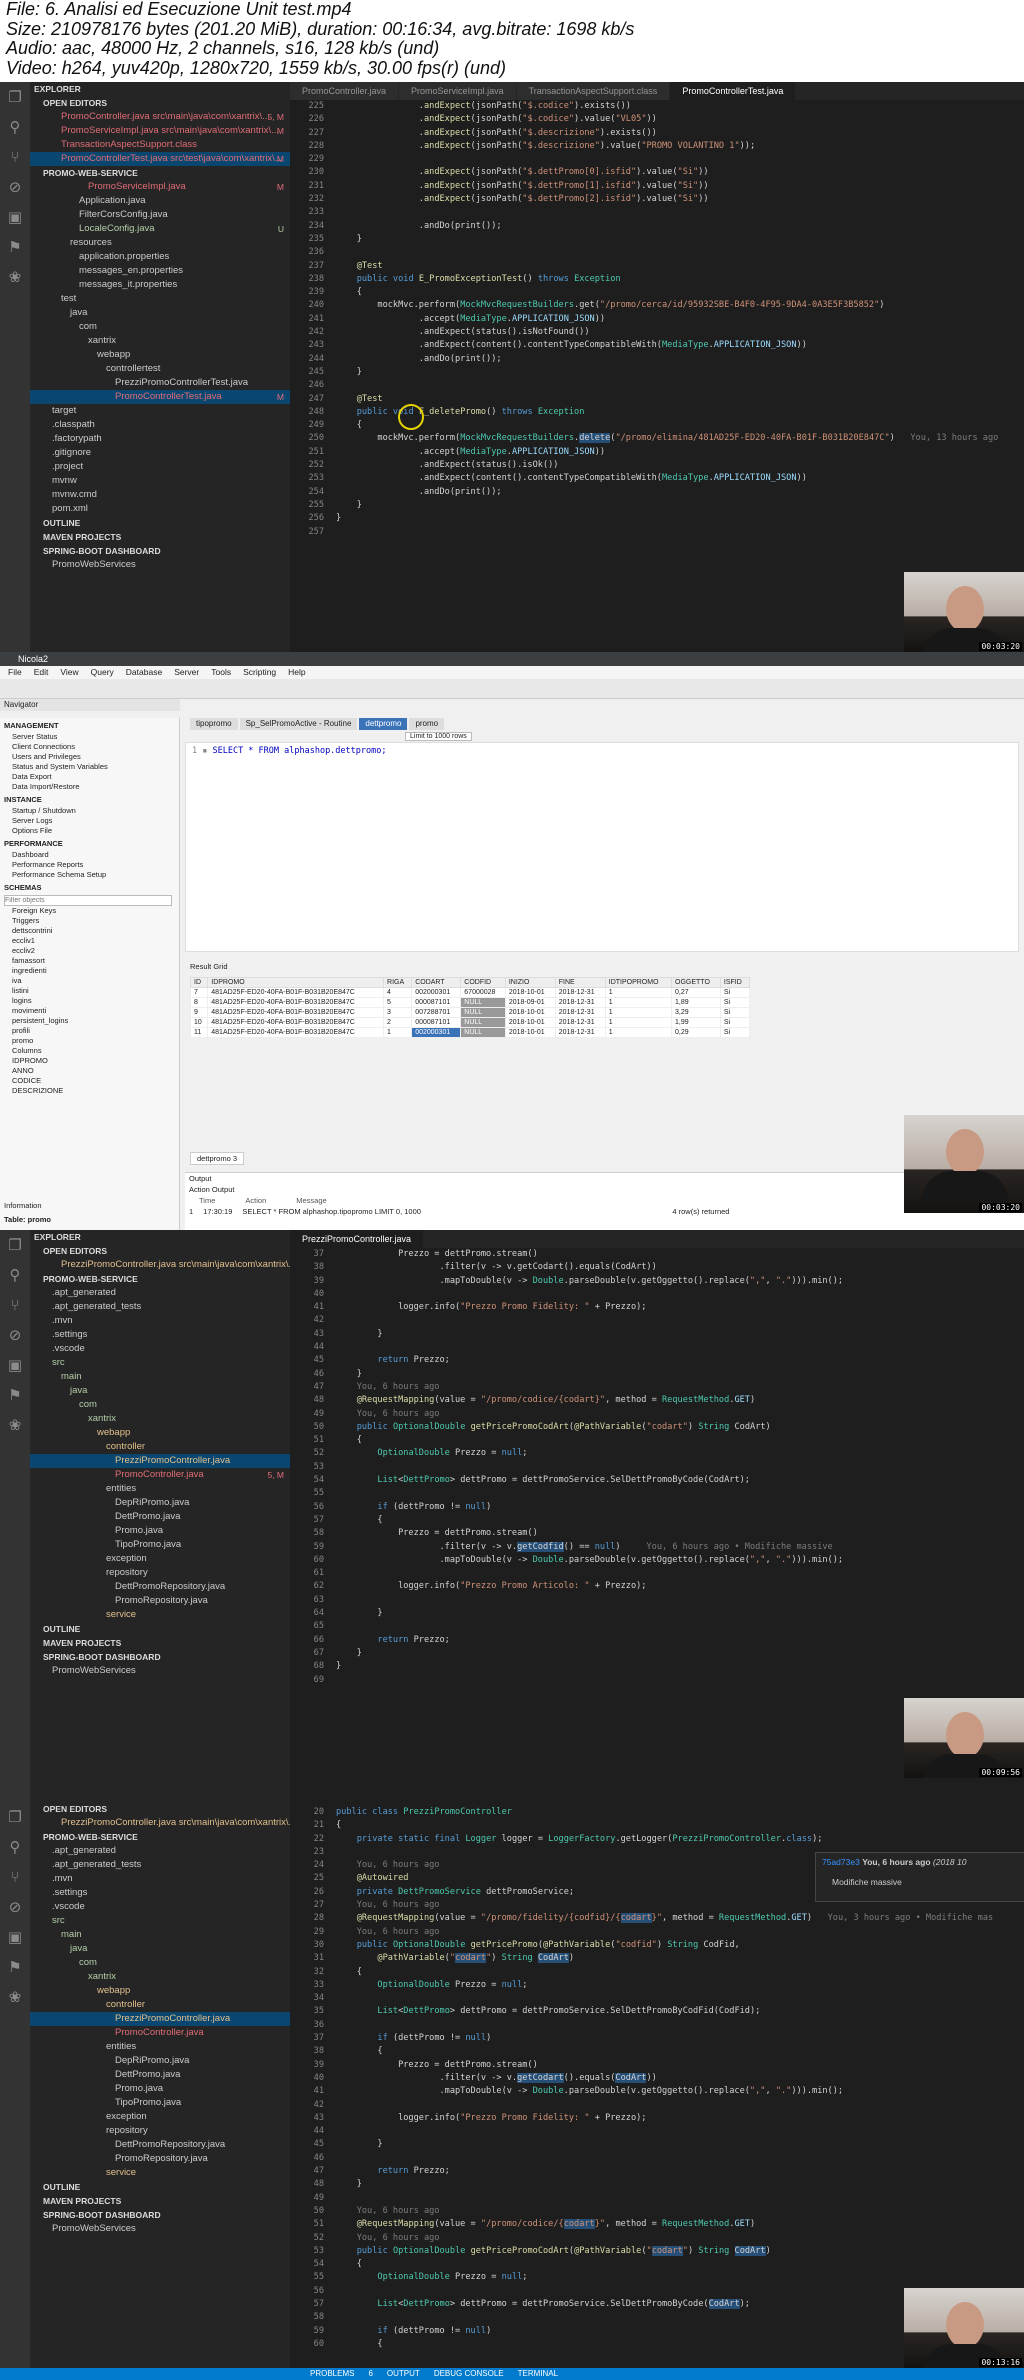 This screenshot has height=2380, width=1024. I want to click on grid-column-header: ID, so click(199, 982).